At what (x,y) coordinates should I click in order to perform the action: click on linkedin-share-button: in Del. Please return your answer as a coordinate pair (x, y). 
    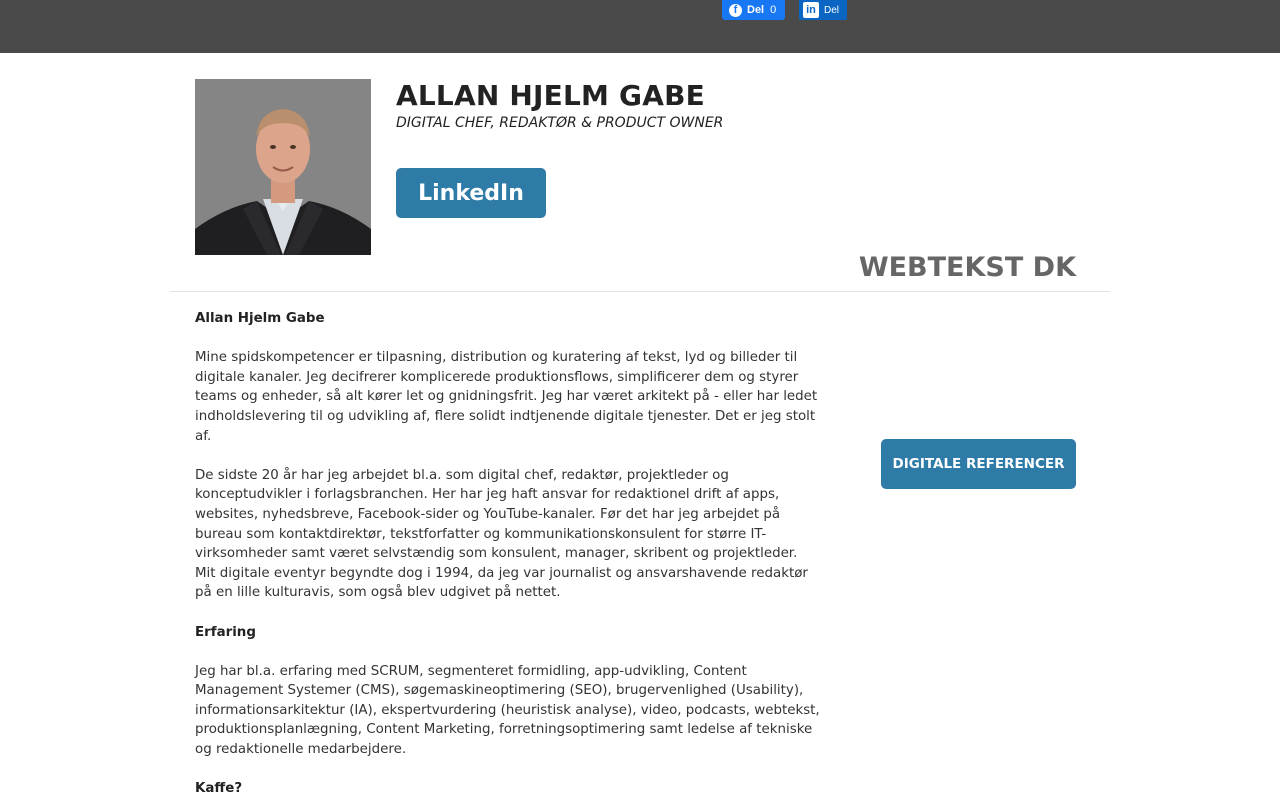
    Looking at the image, I should click on (823, 10).